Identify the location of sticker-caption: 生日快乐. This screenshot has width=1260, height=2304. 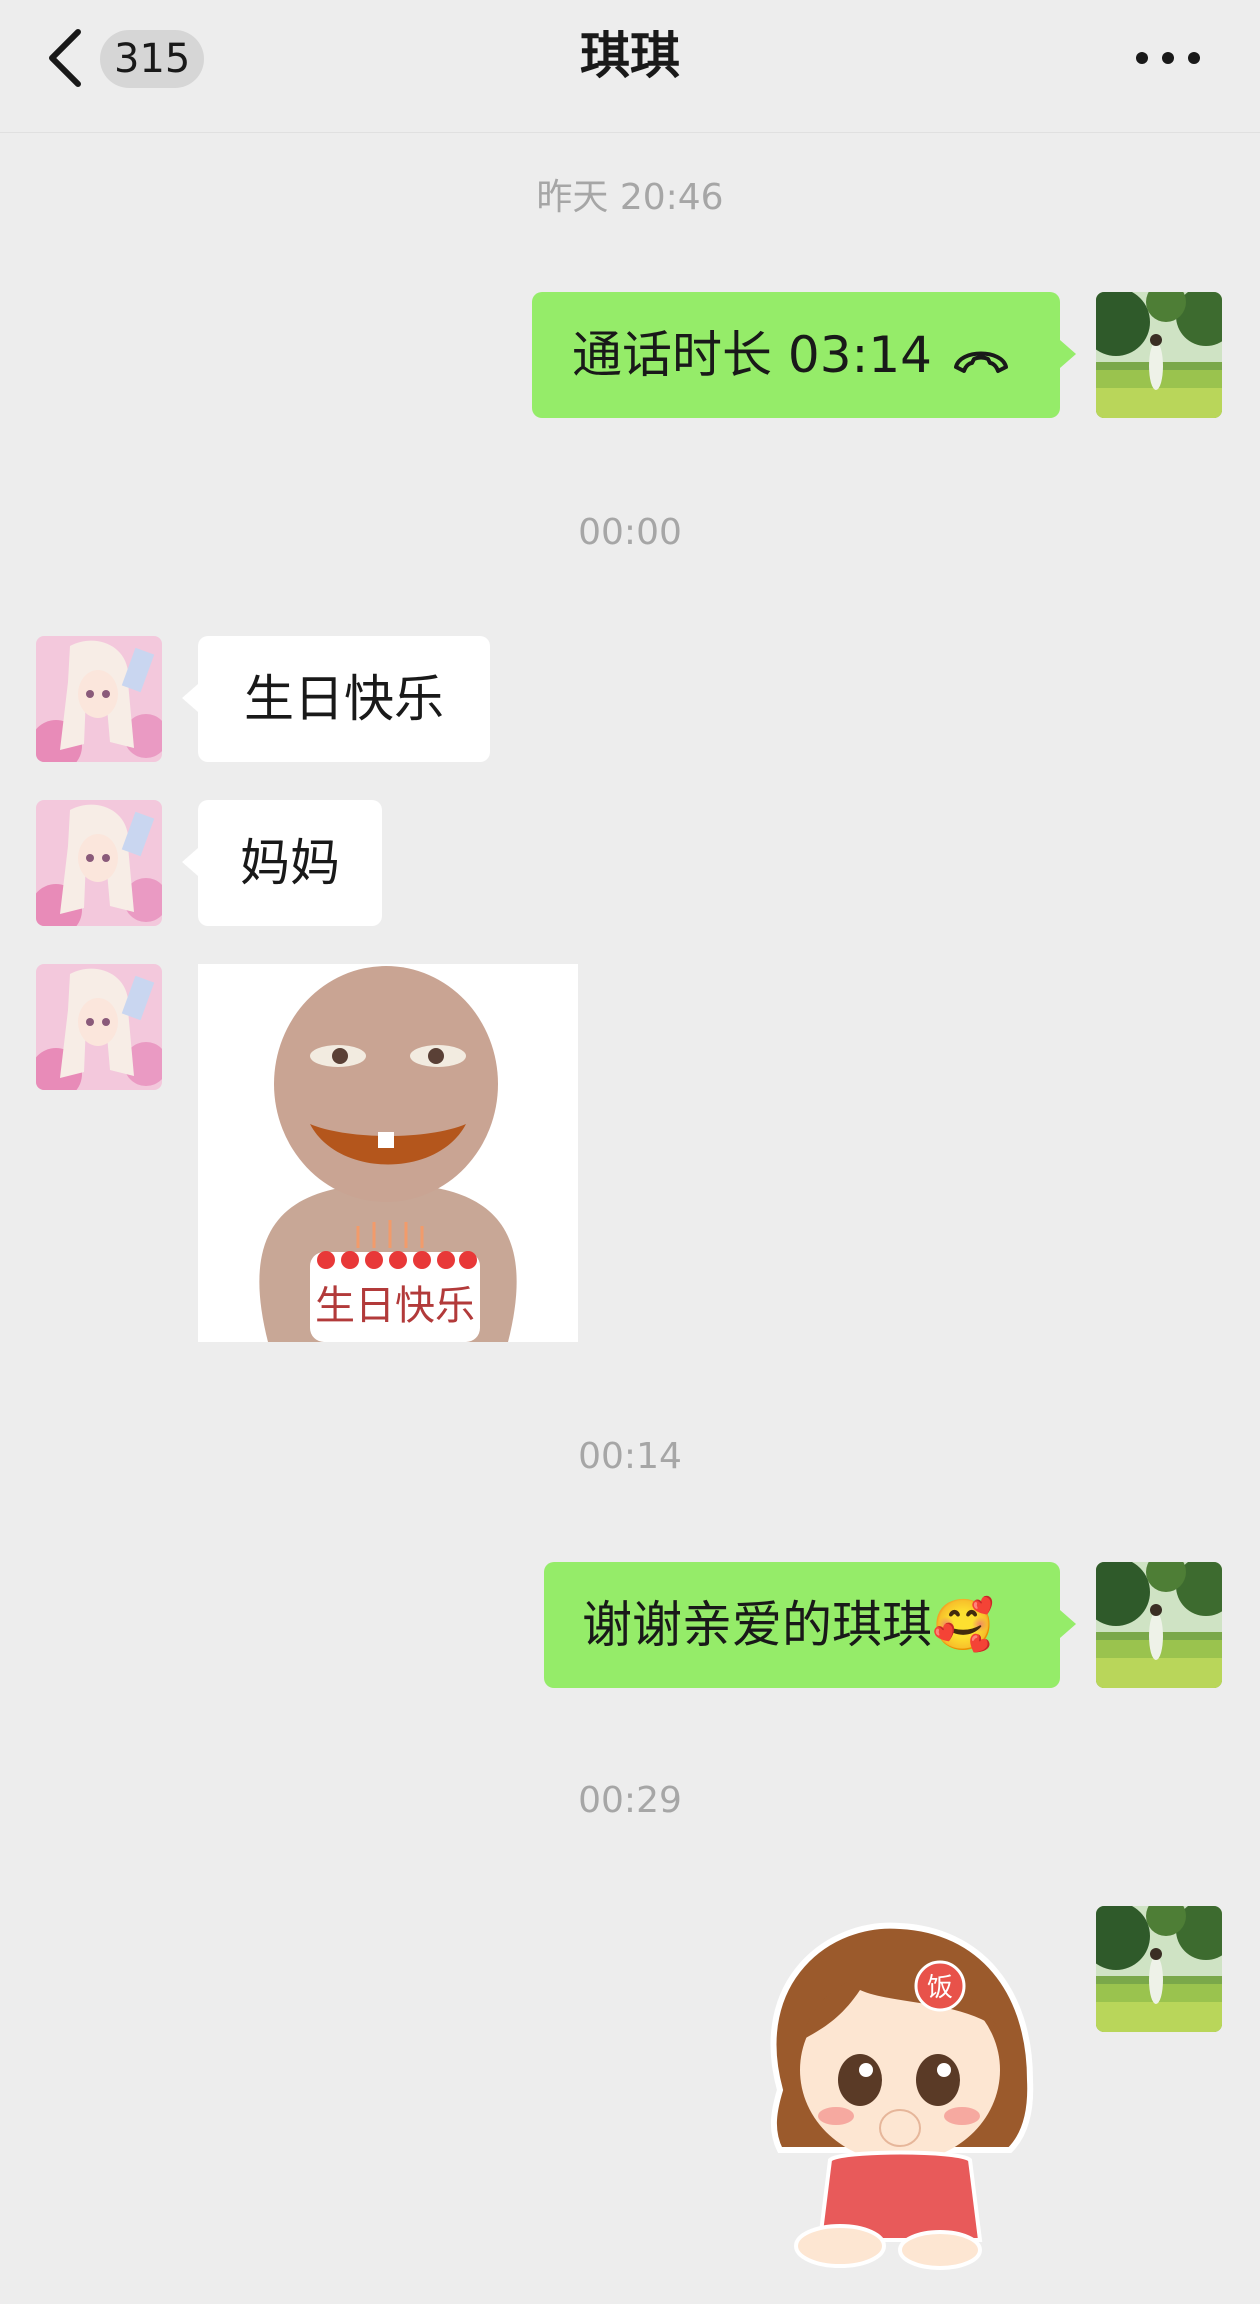
(395, 1306).